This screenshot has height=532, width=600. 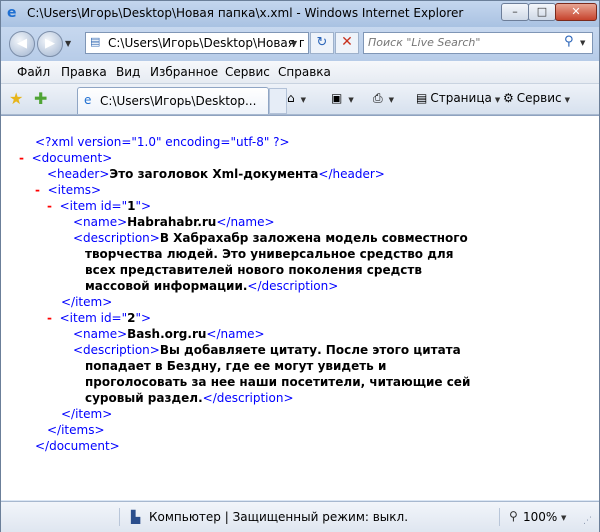 I want to click on tab-page-icon: e, so click(x=88, y=100).